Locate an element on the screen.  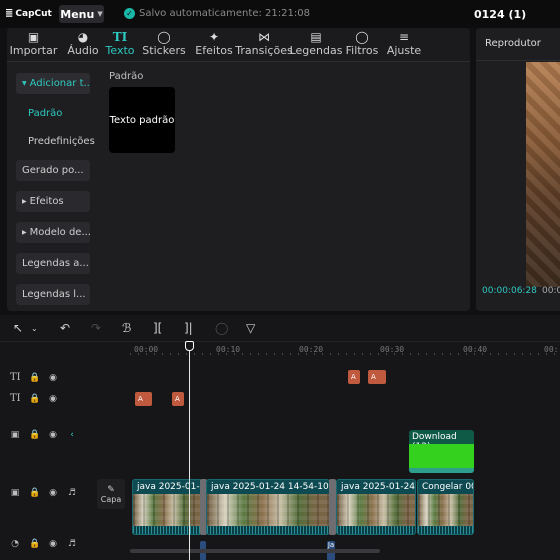
freeze-clip: Congelar 00 is located at coordinates (445, 507).